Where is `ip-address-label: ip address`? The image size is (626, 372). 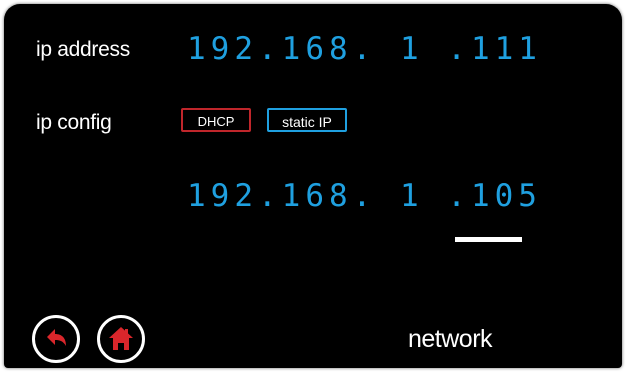
ip-address-label: ip address is located at coordinates (83, 49).